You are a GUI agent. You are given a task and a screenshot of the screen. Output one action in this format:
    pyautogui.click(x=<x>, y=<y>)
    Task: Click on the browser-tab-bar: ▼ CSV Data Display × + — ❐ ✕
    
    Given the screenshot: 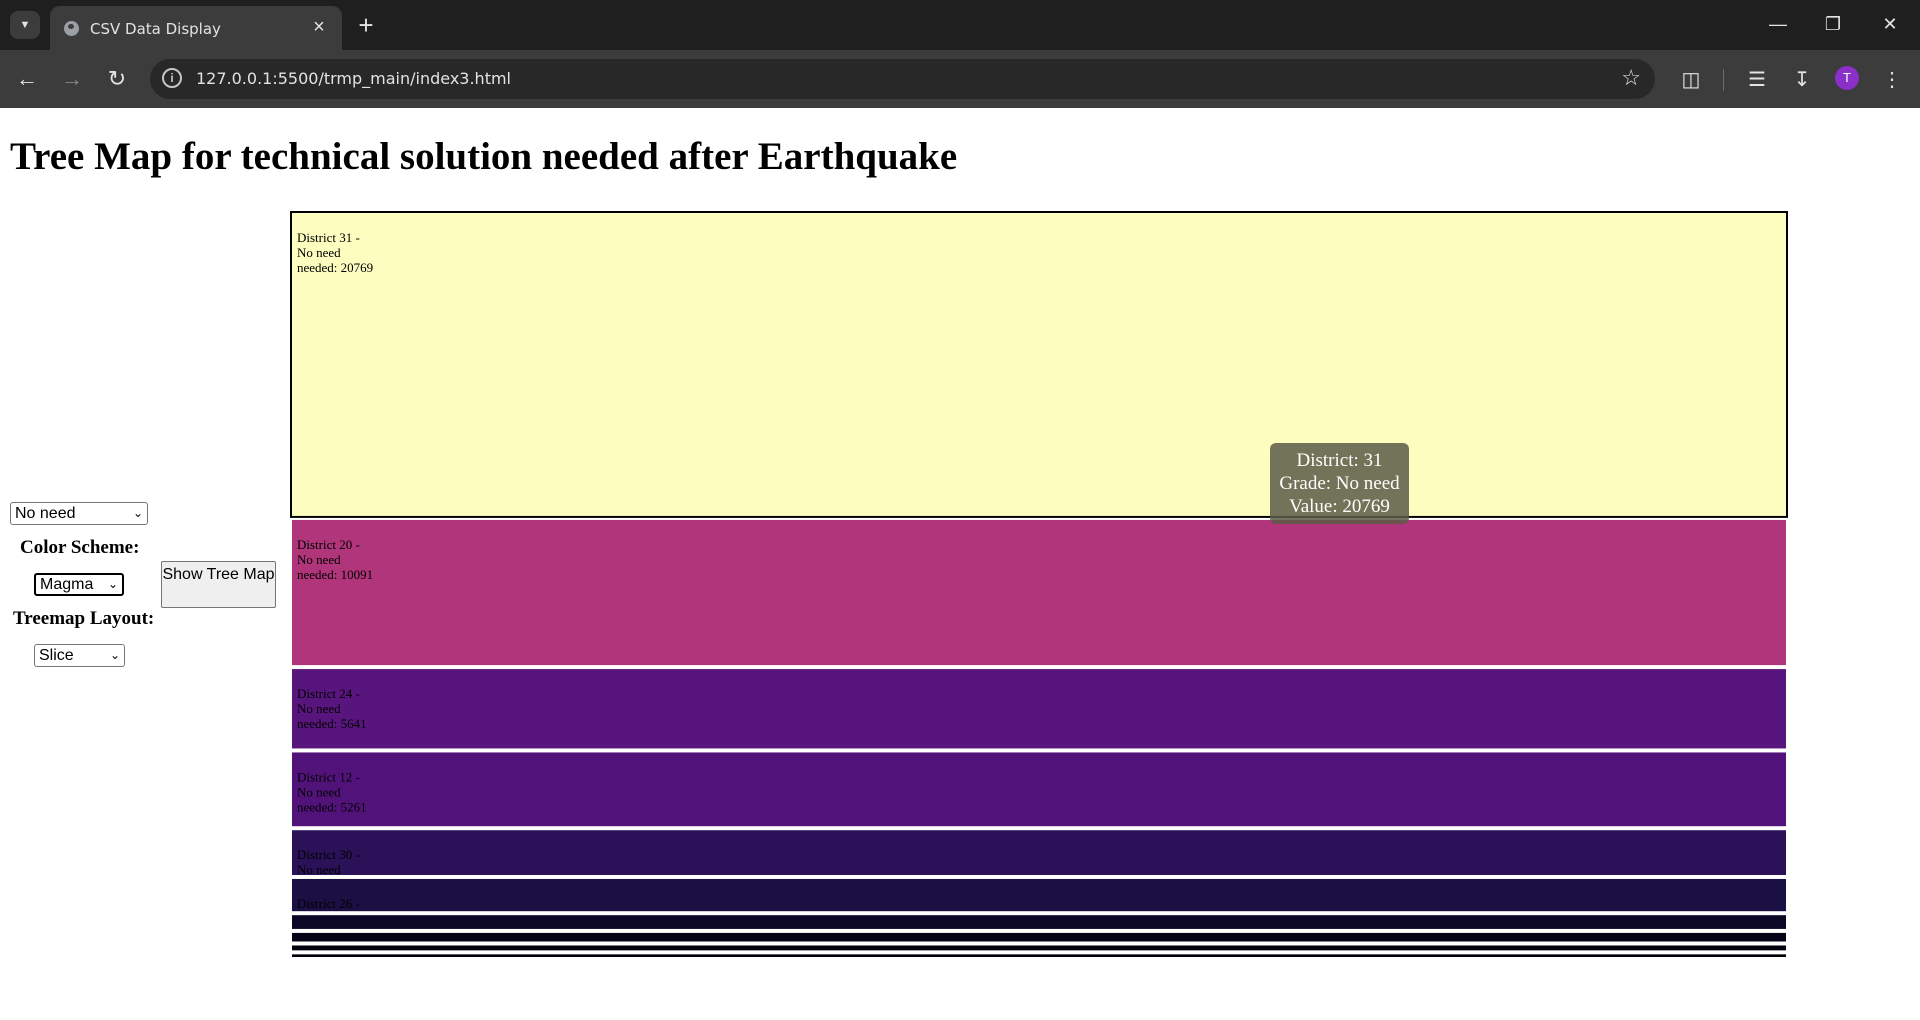 What is the action you would take?
    pyautogui.click(x=960, y=25)
    